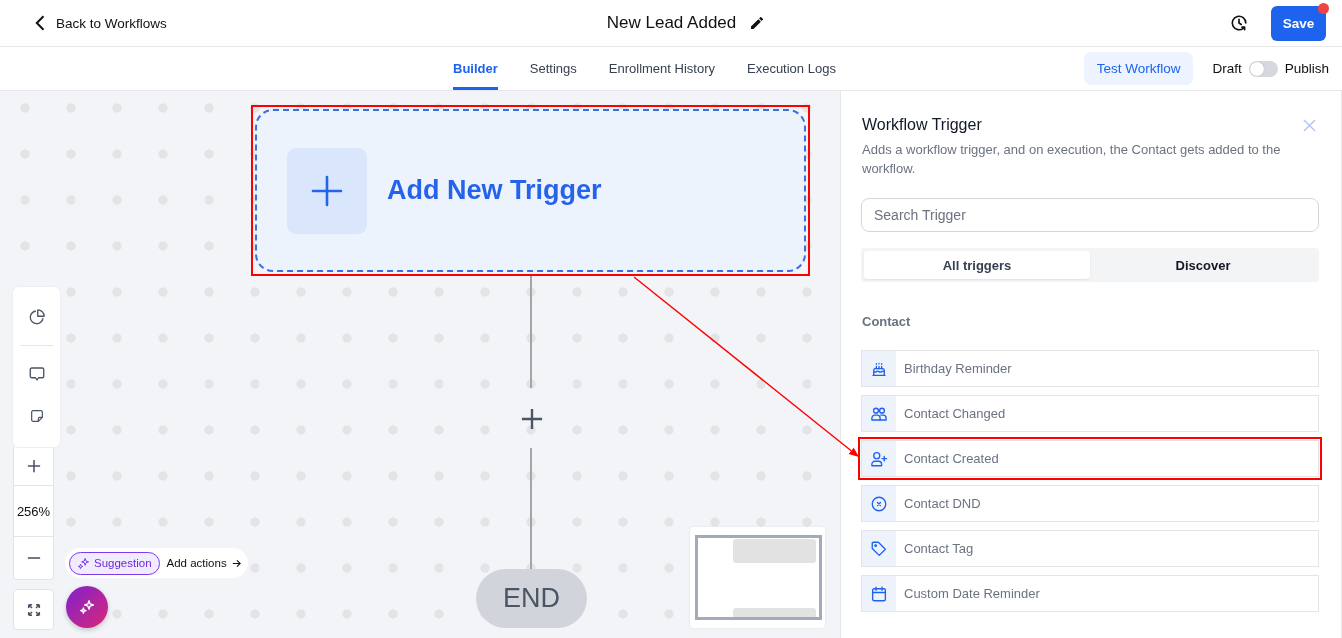  Describe the element at coordinates (553, 68) in the screenshot. I see `tab: Settings` at that location.